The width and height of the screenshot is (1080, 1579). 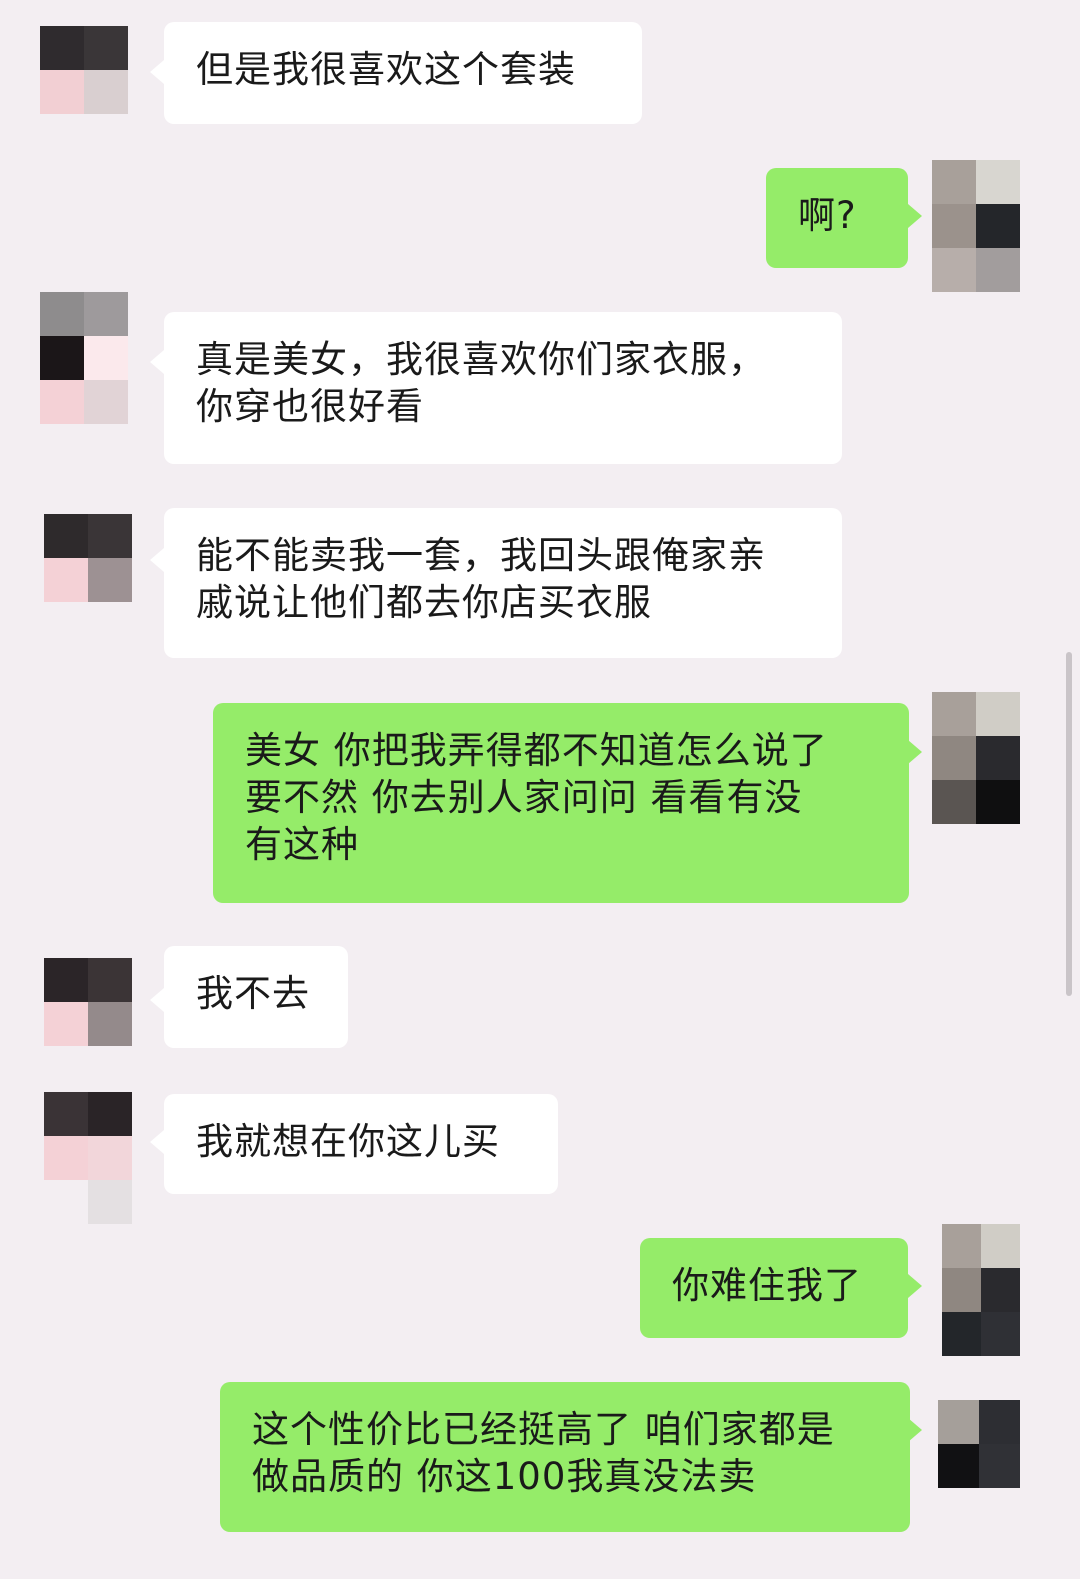 I want to click on scrollbar, so click(x=1069, y=824).